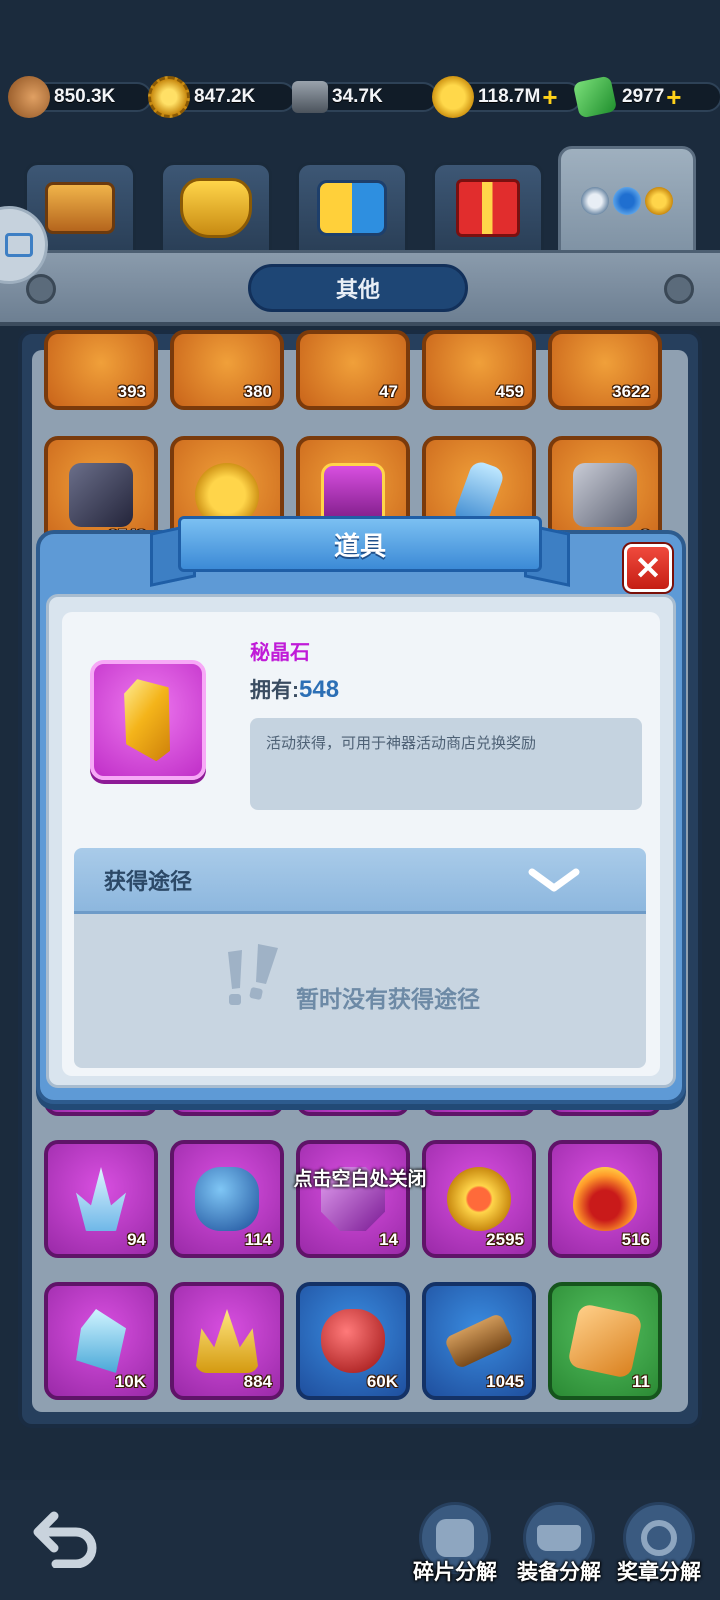 The height and width of the screenshot is (1600, 720). What do you see at coordinates (479, 370) in the screenshot?
I see `inventory-slot: 459` at bounding box center [479, 370].